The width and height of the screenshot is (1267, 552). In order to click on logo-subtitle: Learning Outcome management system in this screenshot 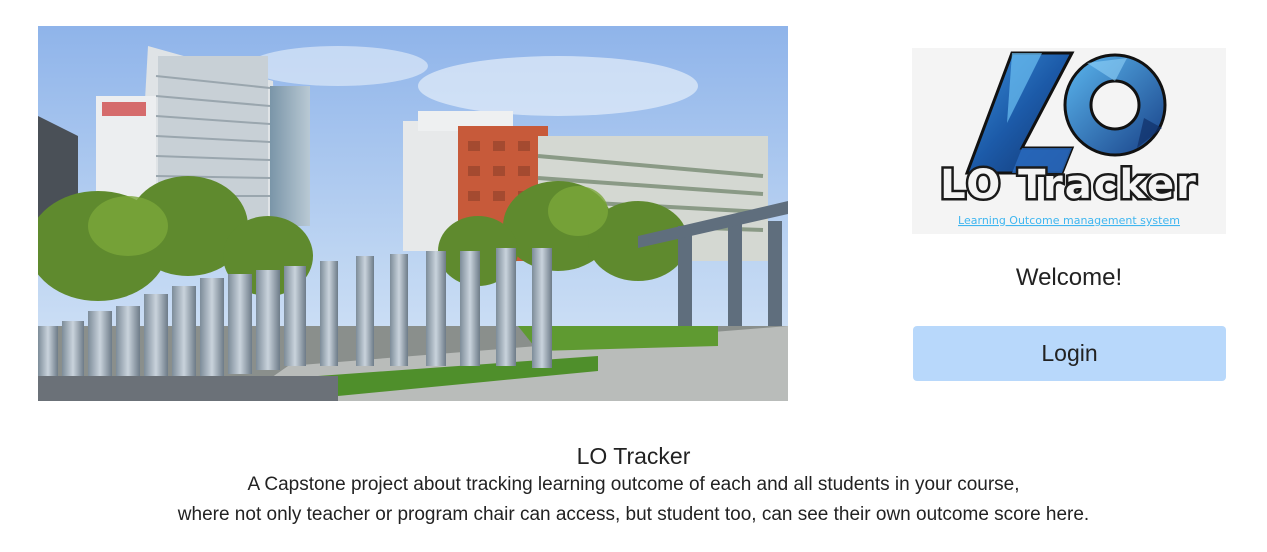, I will do `click(1069, 220)`.